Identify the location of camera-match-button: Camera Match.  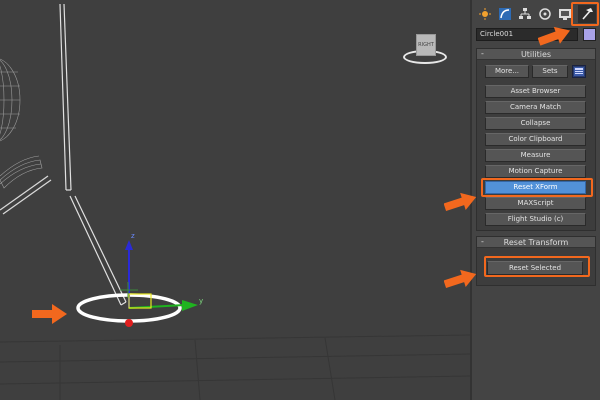
(535, 107).